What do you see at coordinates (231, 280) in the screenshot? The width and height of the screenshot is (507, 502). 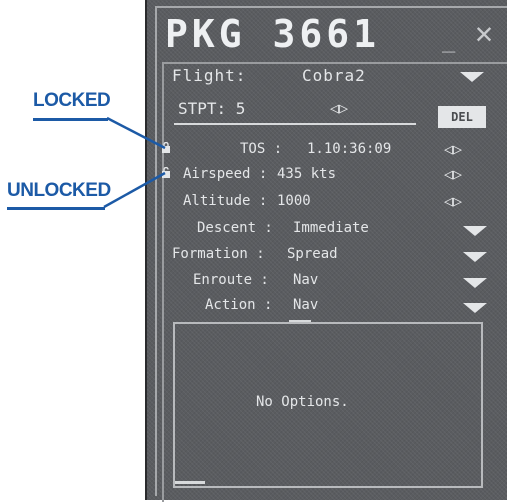 I see `enroute-label: Enroute :` at bounding box center [231, 280].